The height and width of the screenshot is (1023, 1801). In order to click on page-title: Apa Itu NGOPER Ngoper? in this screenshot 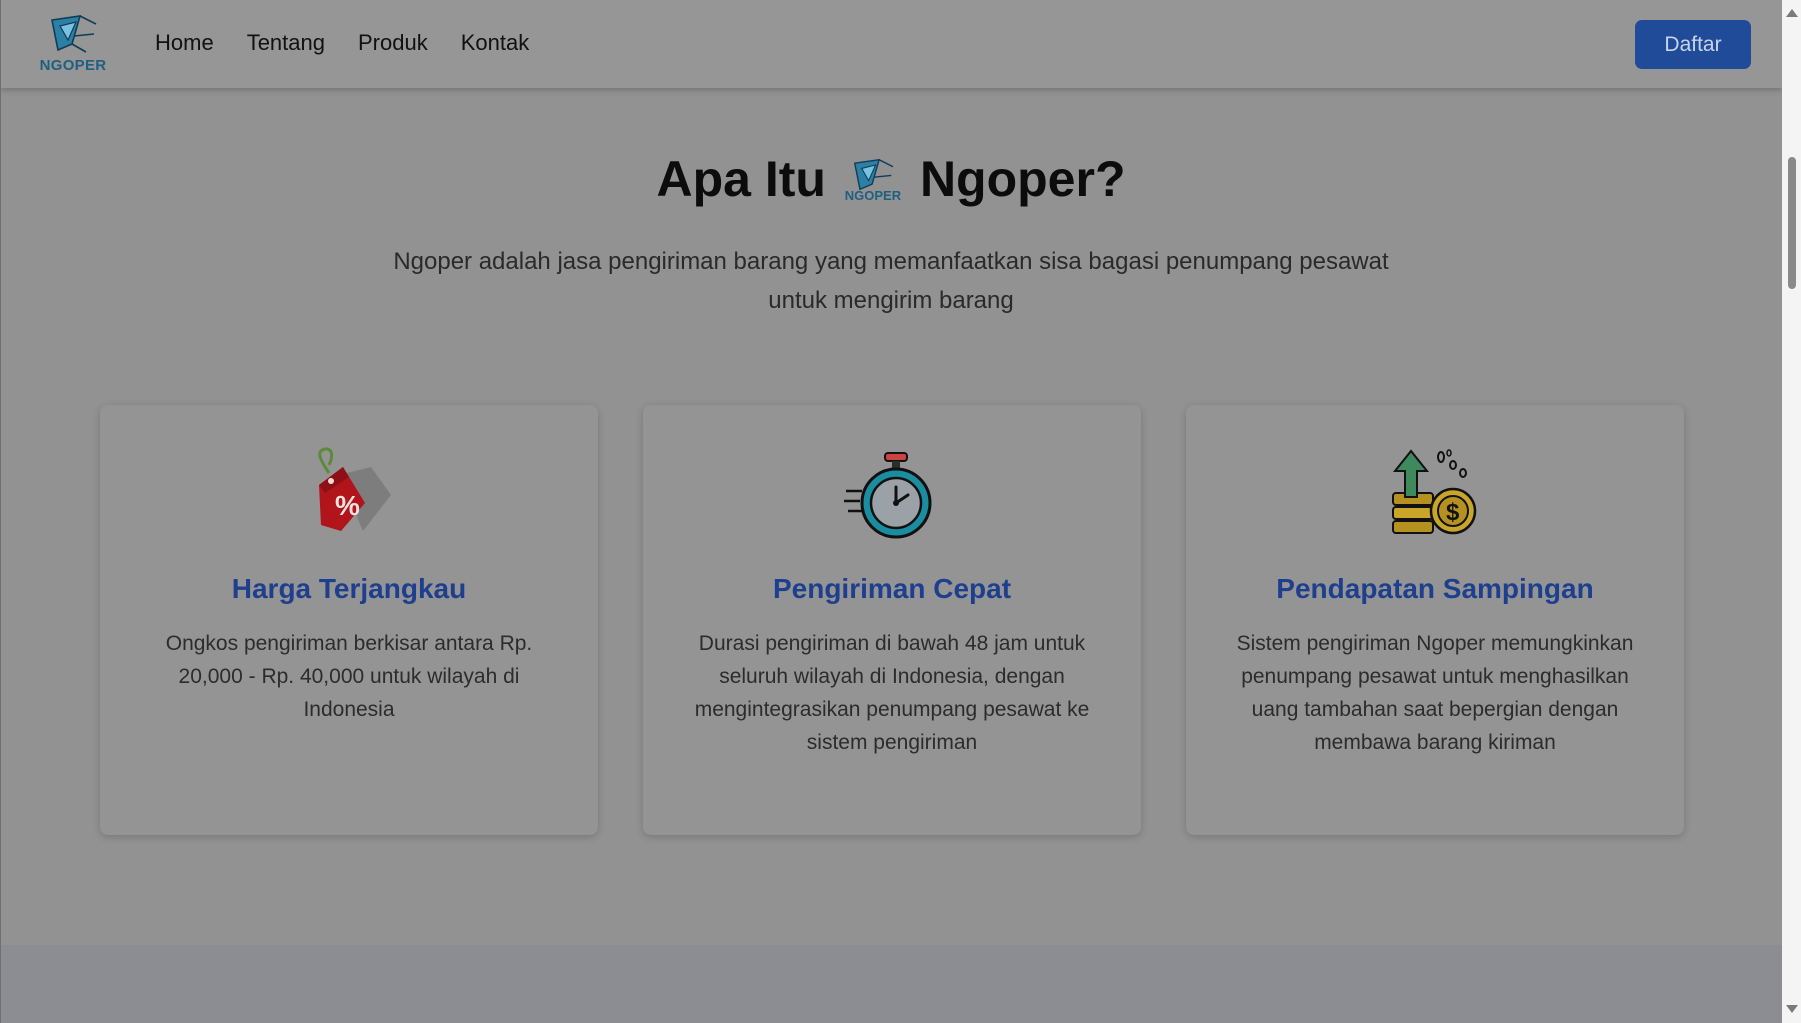, I will do `click(891, 180)`.